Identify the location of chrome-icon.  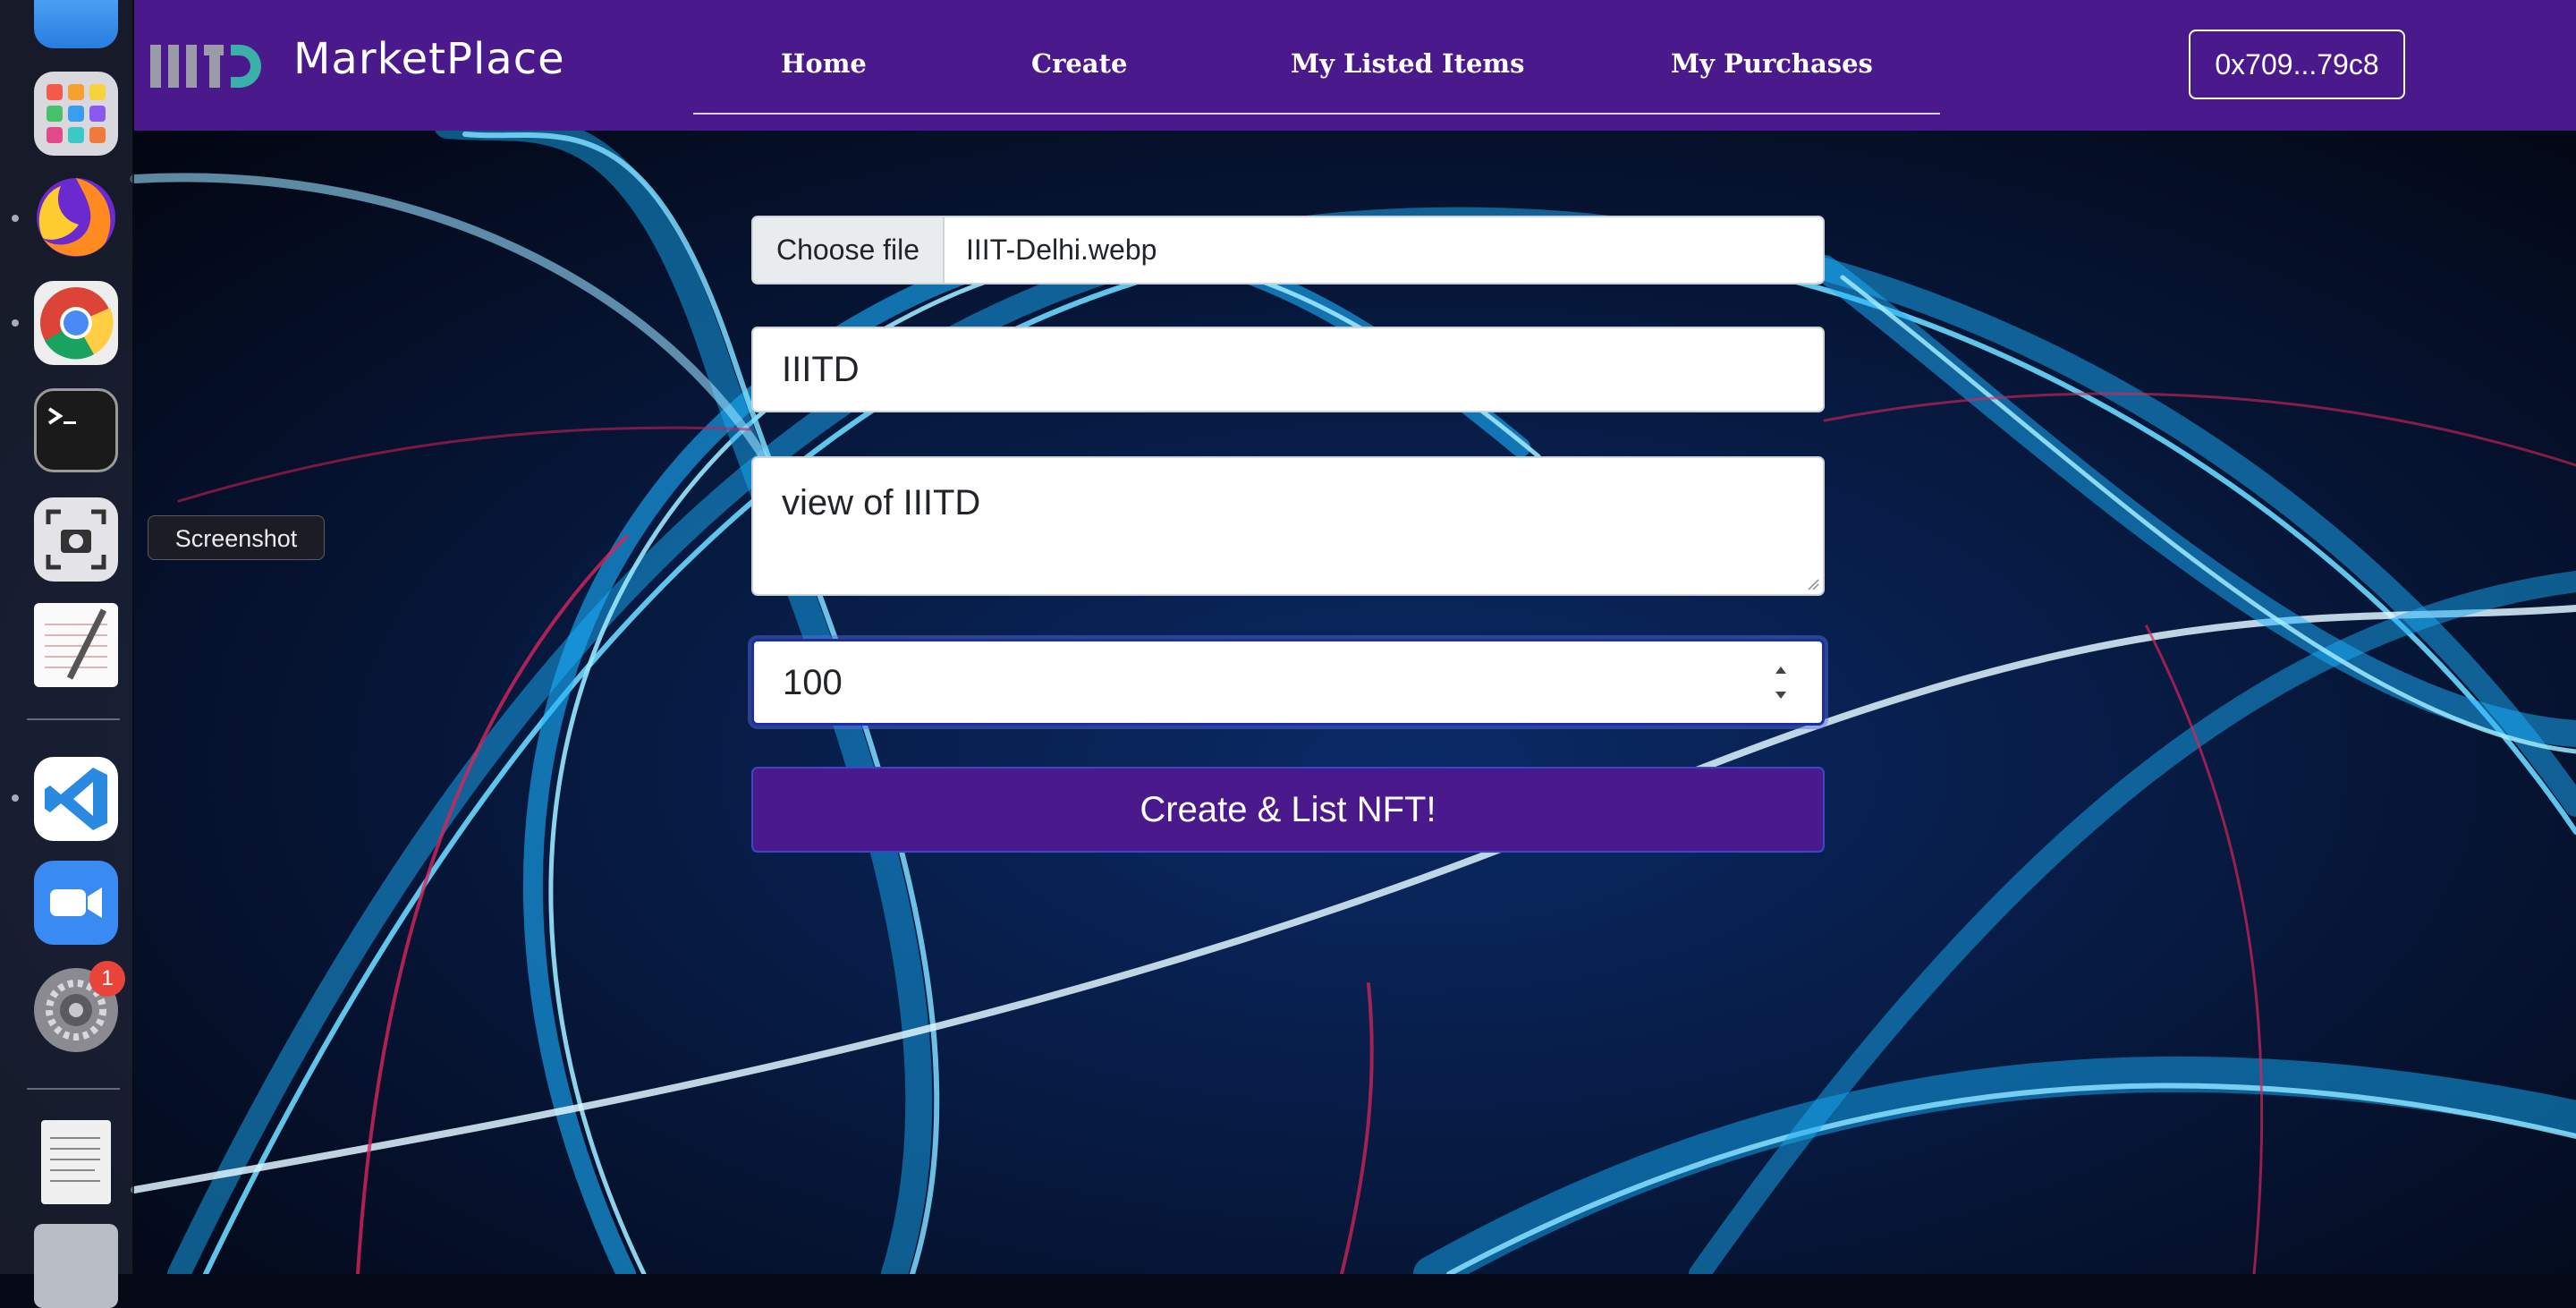
(76, 323).